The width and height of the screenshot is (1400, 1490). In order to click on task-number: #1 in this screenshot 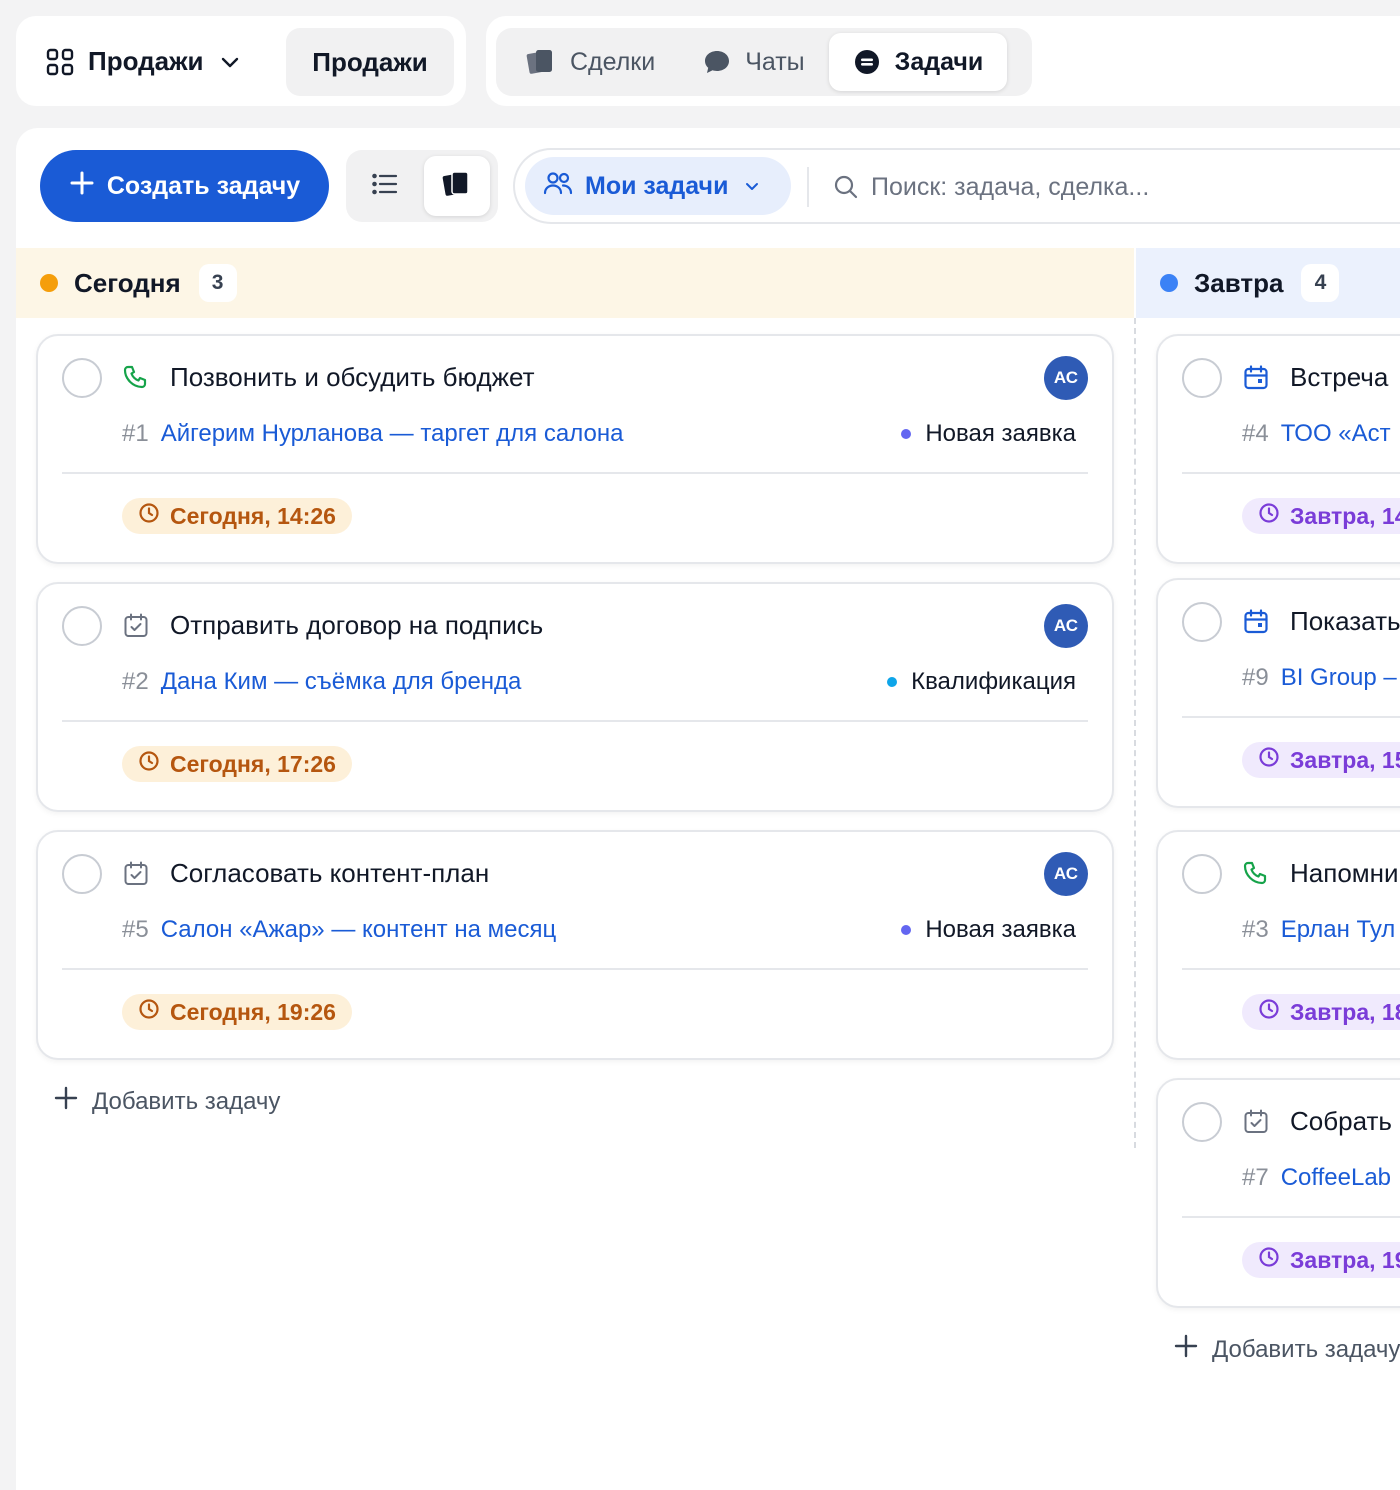, I will do `click(135, 433)`.